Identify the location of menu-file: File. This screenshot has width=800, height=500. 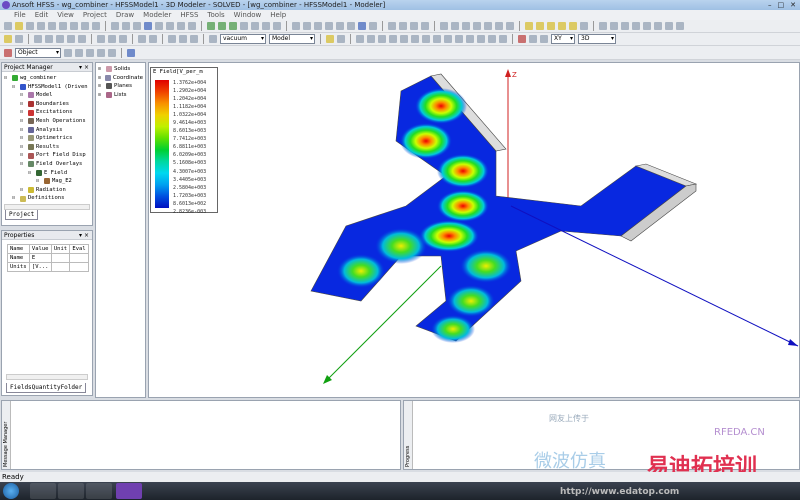
(20, 15).